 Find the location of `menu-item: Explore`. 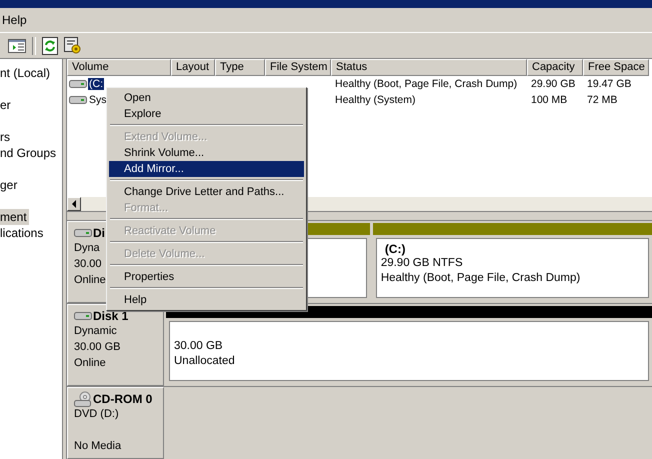

menu-item: Explore is located at coordinates (206, 114).